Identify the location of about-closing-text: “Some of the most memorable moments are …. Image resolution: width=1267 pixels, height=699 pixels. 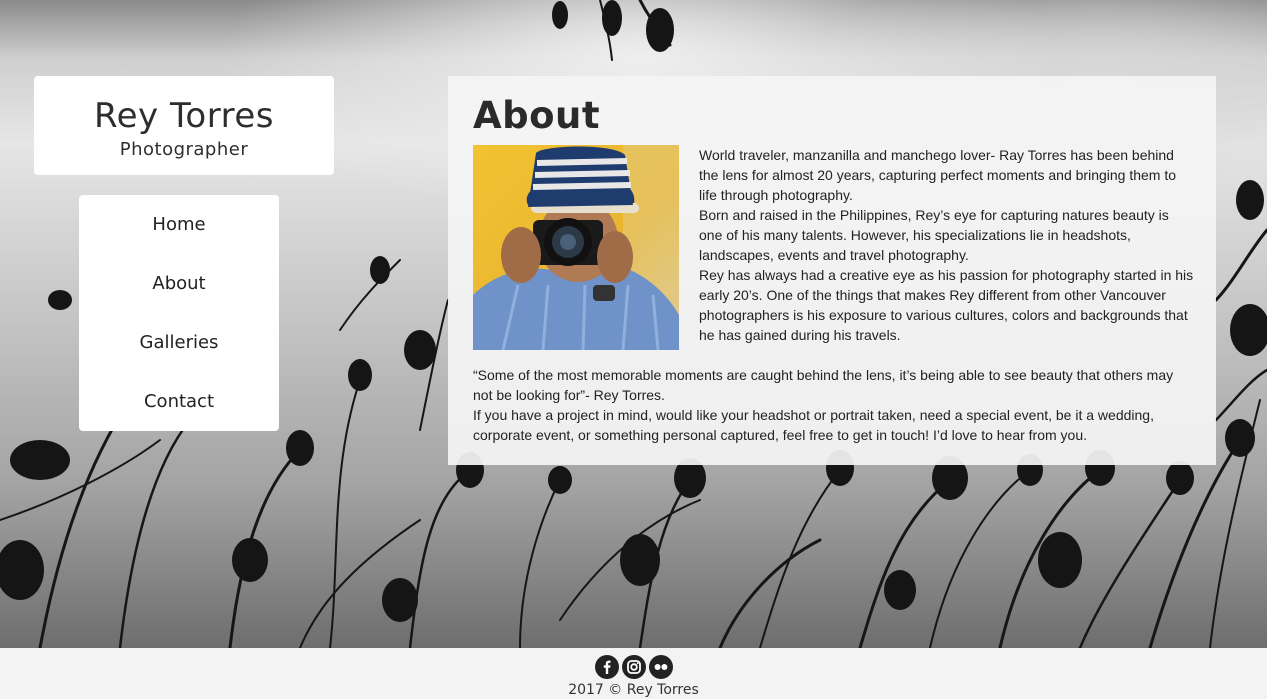
(834, 405).